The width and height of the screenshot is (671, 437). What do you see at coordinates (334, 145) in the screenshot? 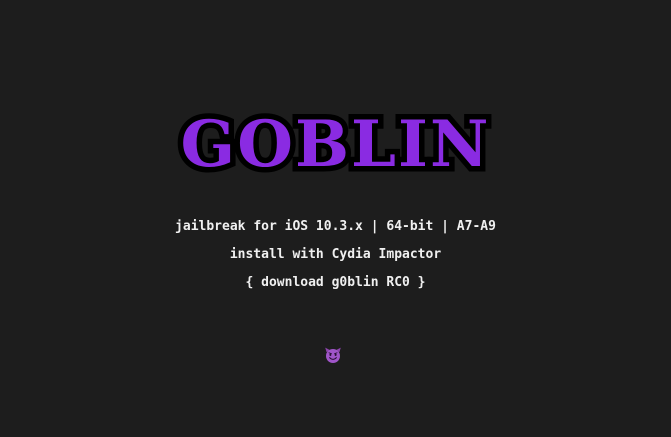
I see `goblin-logo: GOBLIN` at bounding box center [334, 145].